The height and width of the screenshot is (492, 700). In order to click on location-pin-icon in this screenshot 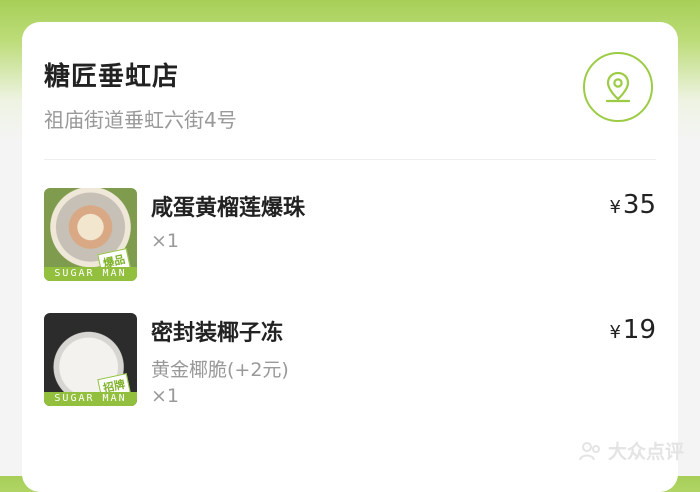, I will do `click(618, 87)`.